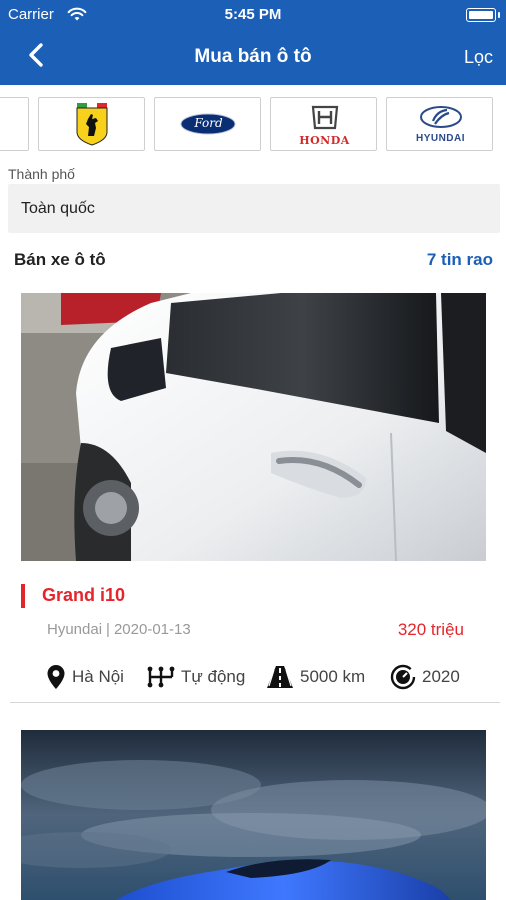  What do you see at coordinates (430, 629) in the screenshot?
I see `listing-price: 320 triệu` at bounding box center [430, 629].